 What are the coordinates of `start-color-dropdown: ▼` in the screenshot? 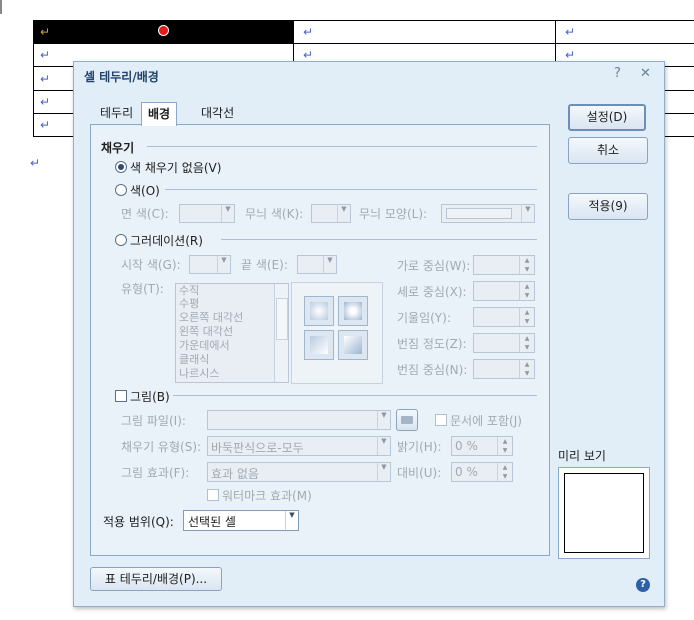 It's located at (210, 264).